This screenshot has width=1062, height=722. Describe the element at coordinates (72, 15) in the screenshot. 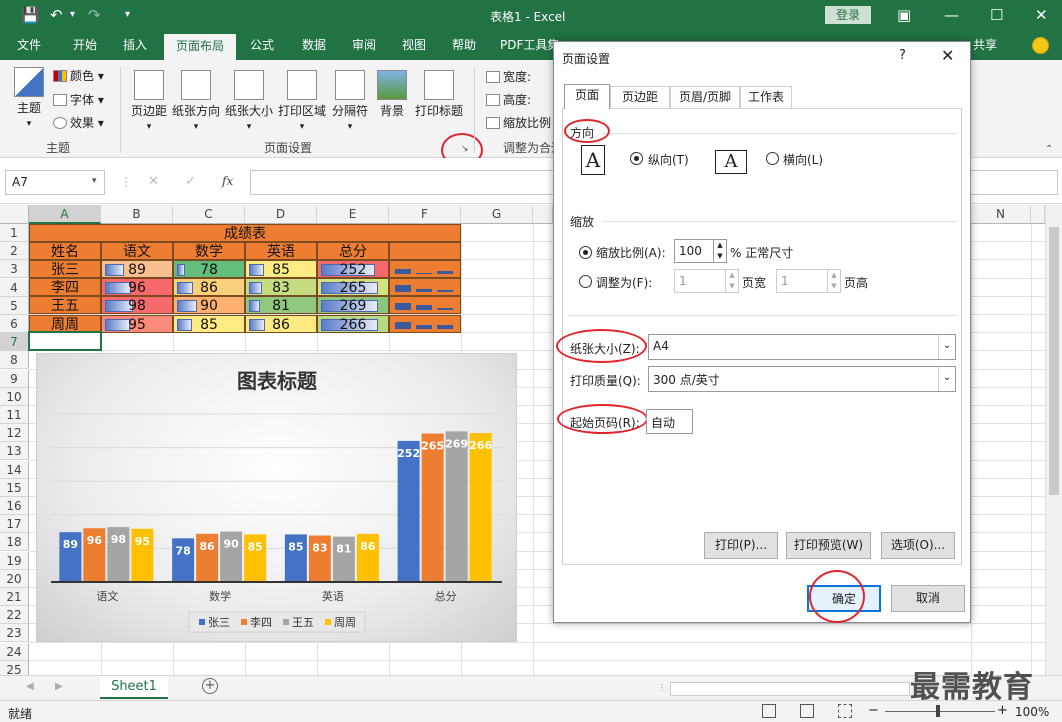

I see `undo-dropdown-icon: ▾` at that location.